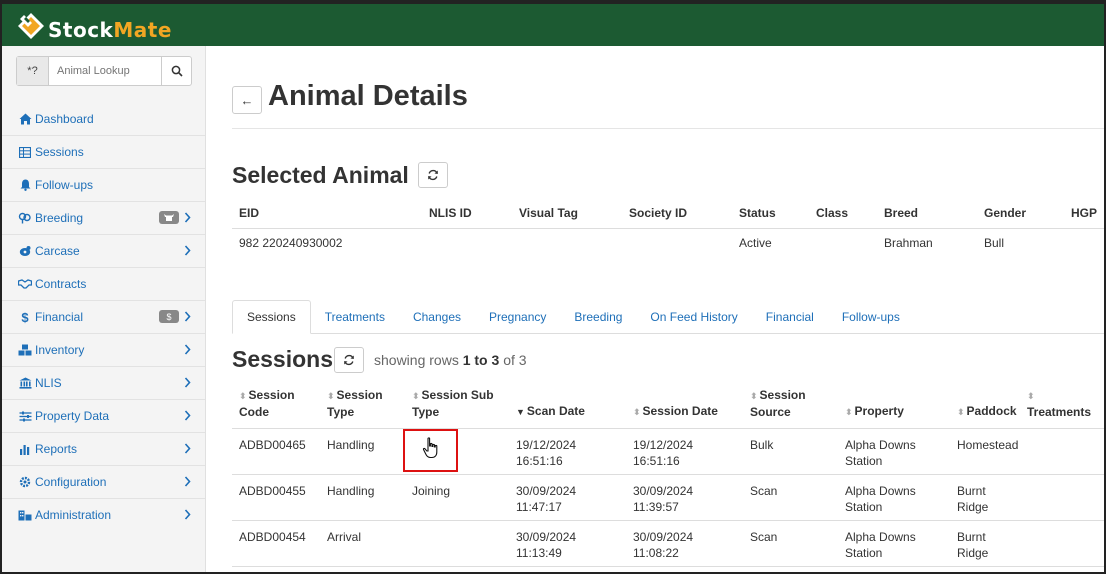 Image resolution: width=1106 pixels, height=574 pixels. What do you see at coordinates (871, 317) in the screenshot?
I see `tab-follow-ups: Follow-ups` at bounding box center [871, 317].